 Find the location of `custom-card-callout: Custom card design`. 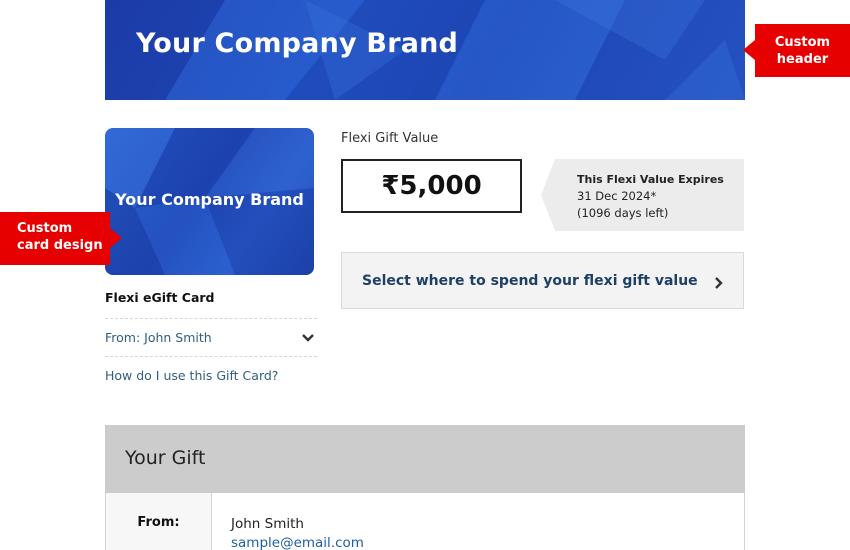

custom-card-callout: Custom card design is located at coordinates (61, 238).